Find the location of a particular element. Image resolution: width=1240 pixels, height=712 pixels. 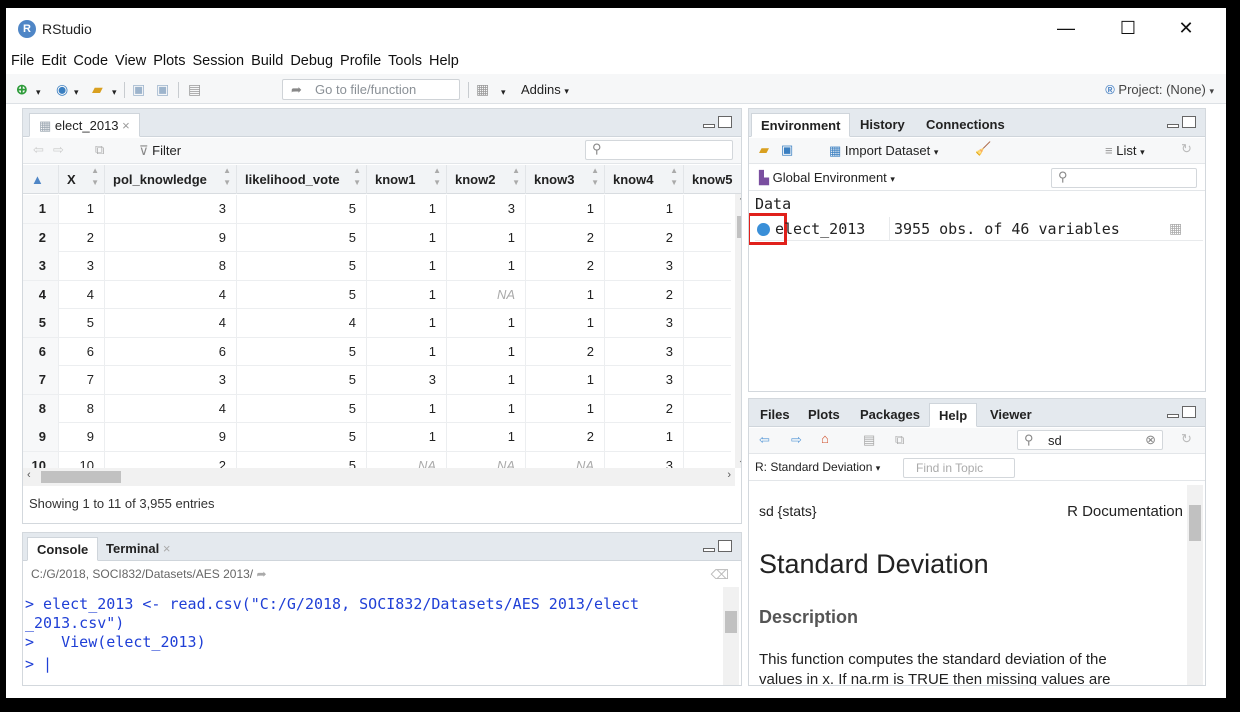

col-header-know4: know4 ▲ ▼ is located at coordinates (644, 179).